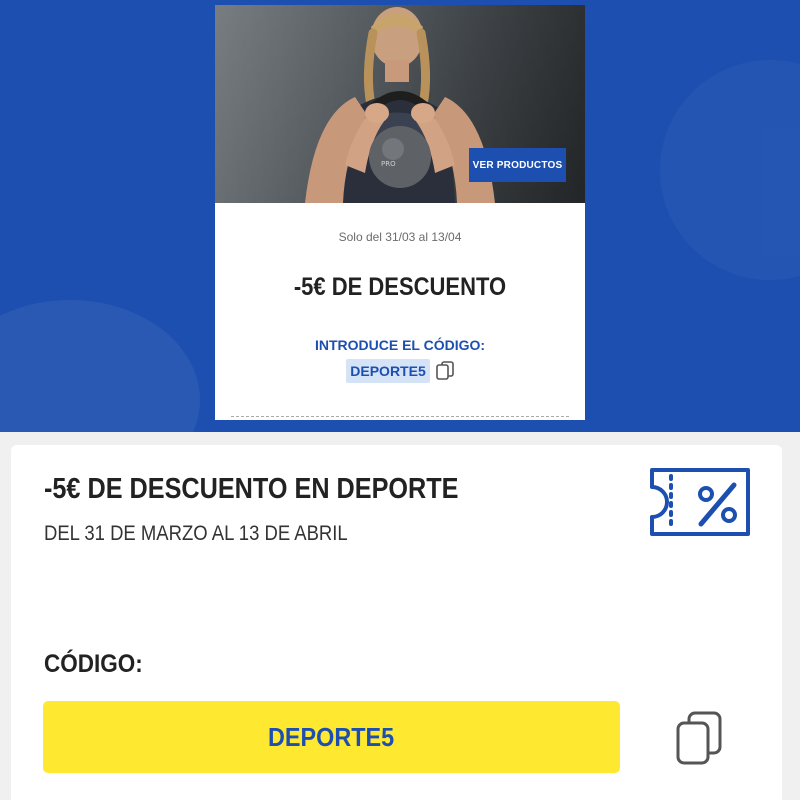 The image size is (800, 800). What do you see at coordinates (400, 237) in the screenshot?
I see `promo-dates: Solo del 31/03 al 13/04` at bounding box center [400, 237].